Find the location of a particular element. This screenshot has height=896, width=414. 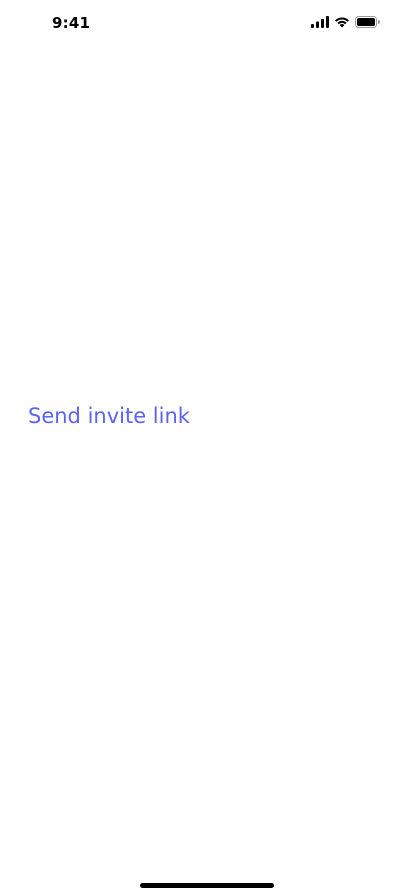

wifi-icon is located at coordinates (342, 22).